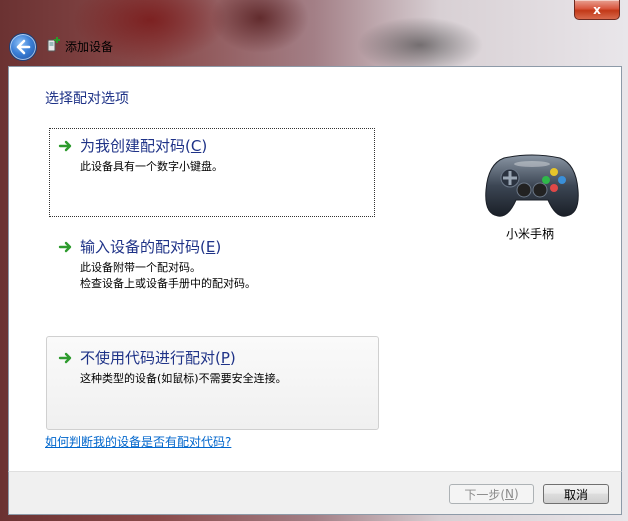  Describe the element at coordinates (491, 494) in the screenshot. I see `next-button: 下一步(N)` at that location.